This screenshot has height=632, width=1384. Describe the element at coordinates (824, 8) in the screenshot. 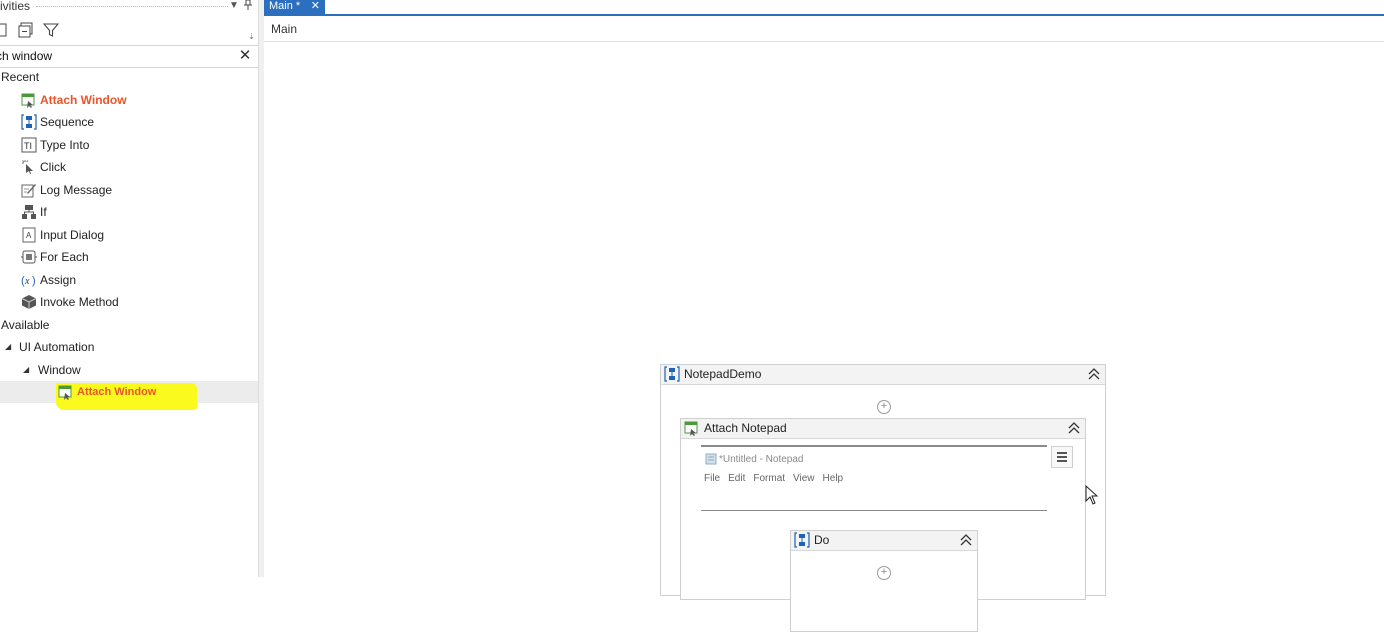

I see `document-tab-strip: Main * ✕` at that location.